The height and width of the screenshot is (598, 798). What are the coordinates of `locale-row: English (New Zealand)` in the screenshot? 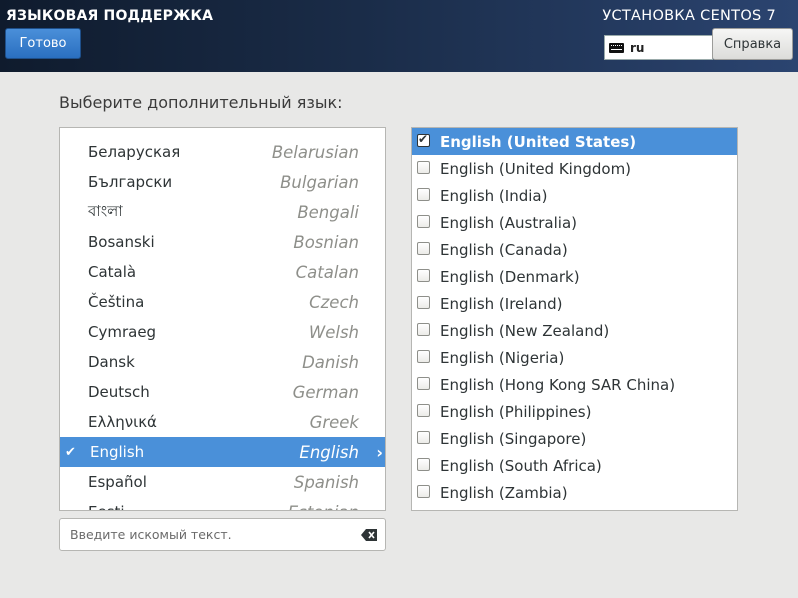 It's located at (574, 330).